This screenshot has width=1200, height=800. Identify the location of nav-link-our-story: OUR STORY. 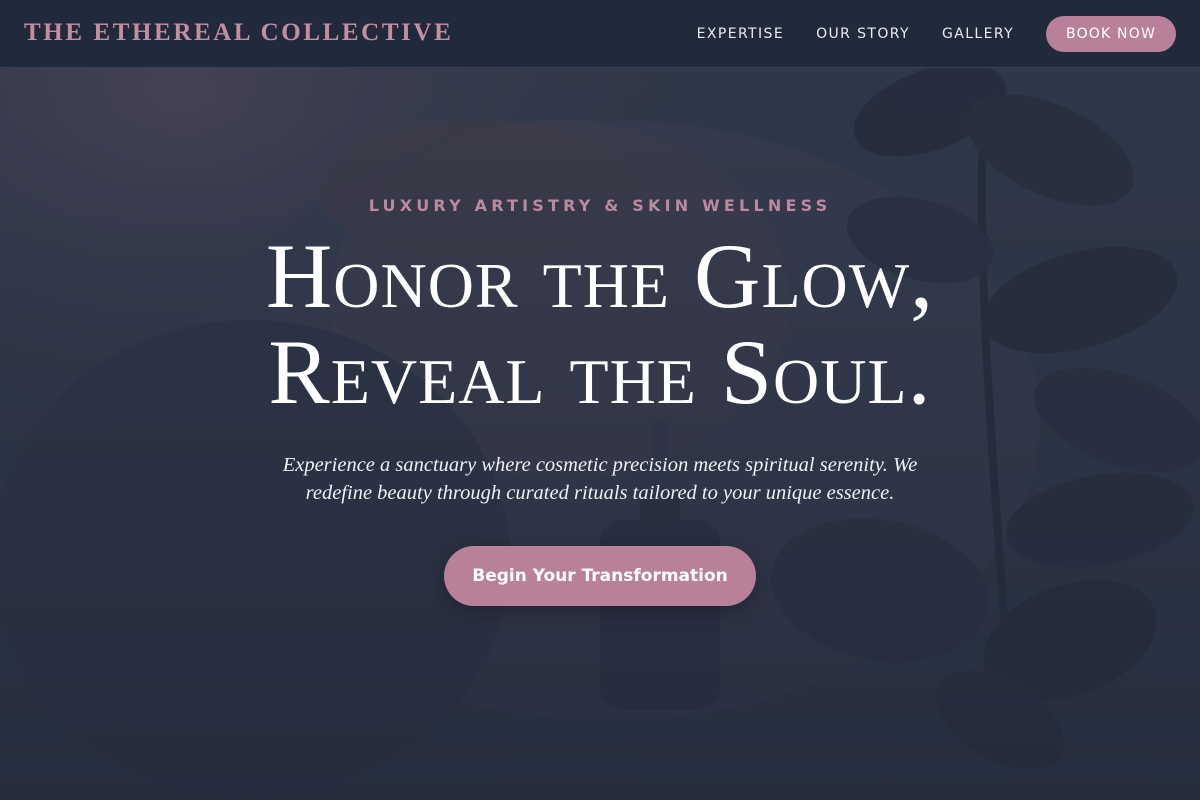
(863, 34).